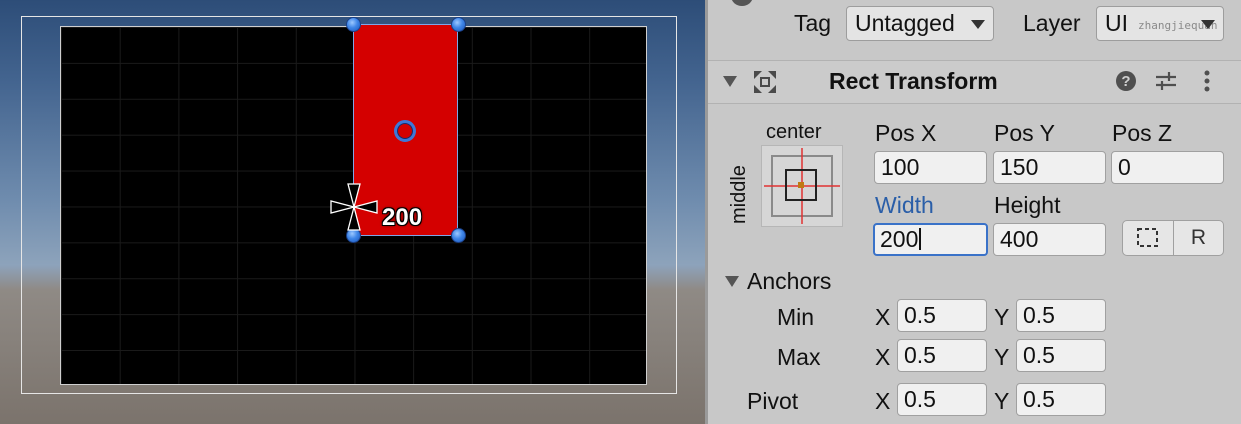 The image size is (1241, 424). I want to click on pos-z-field: 0, so click(1167, 167).